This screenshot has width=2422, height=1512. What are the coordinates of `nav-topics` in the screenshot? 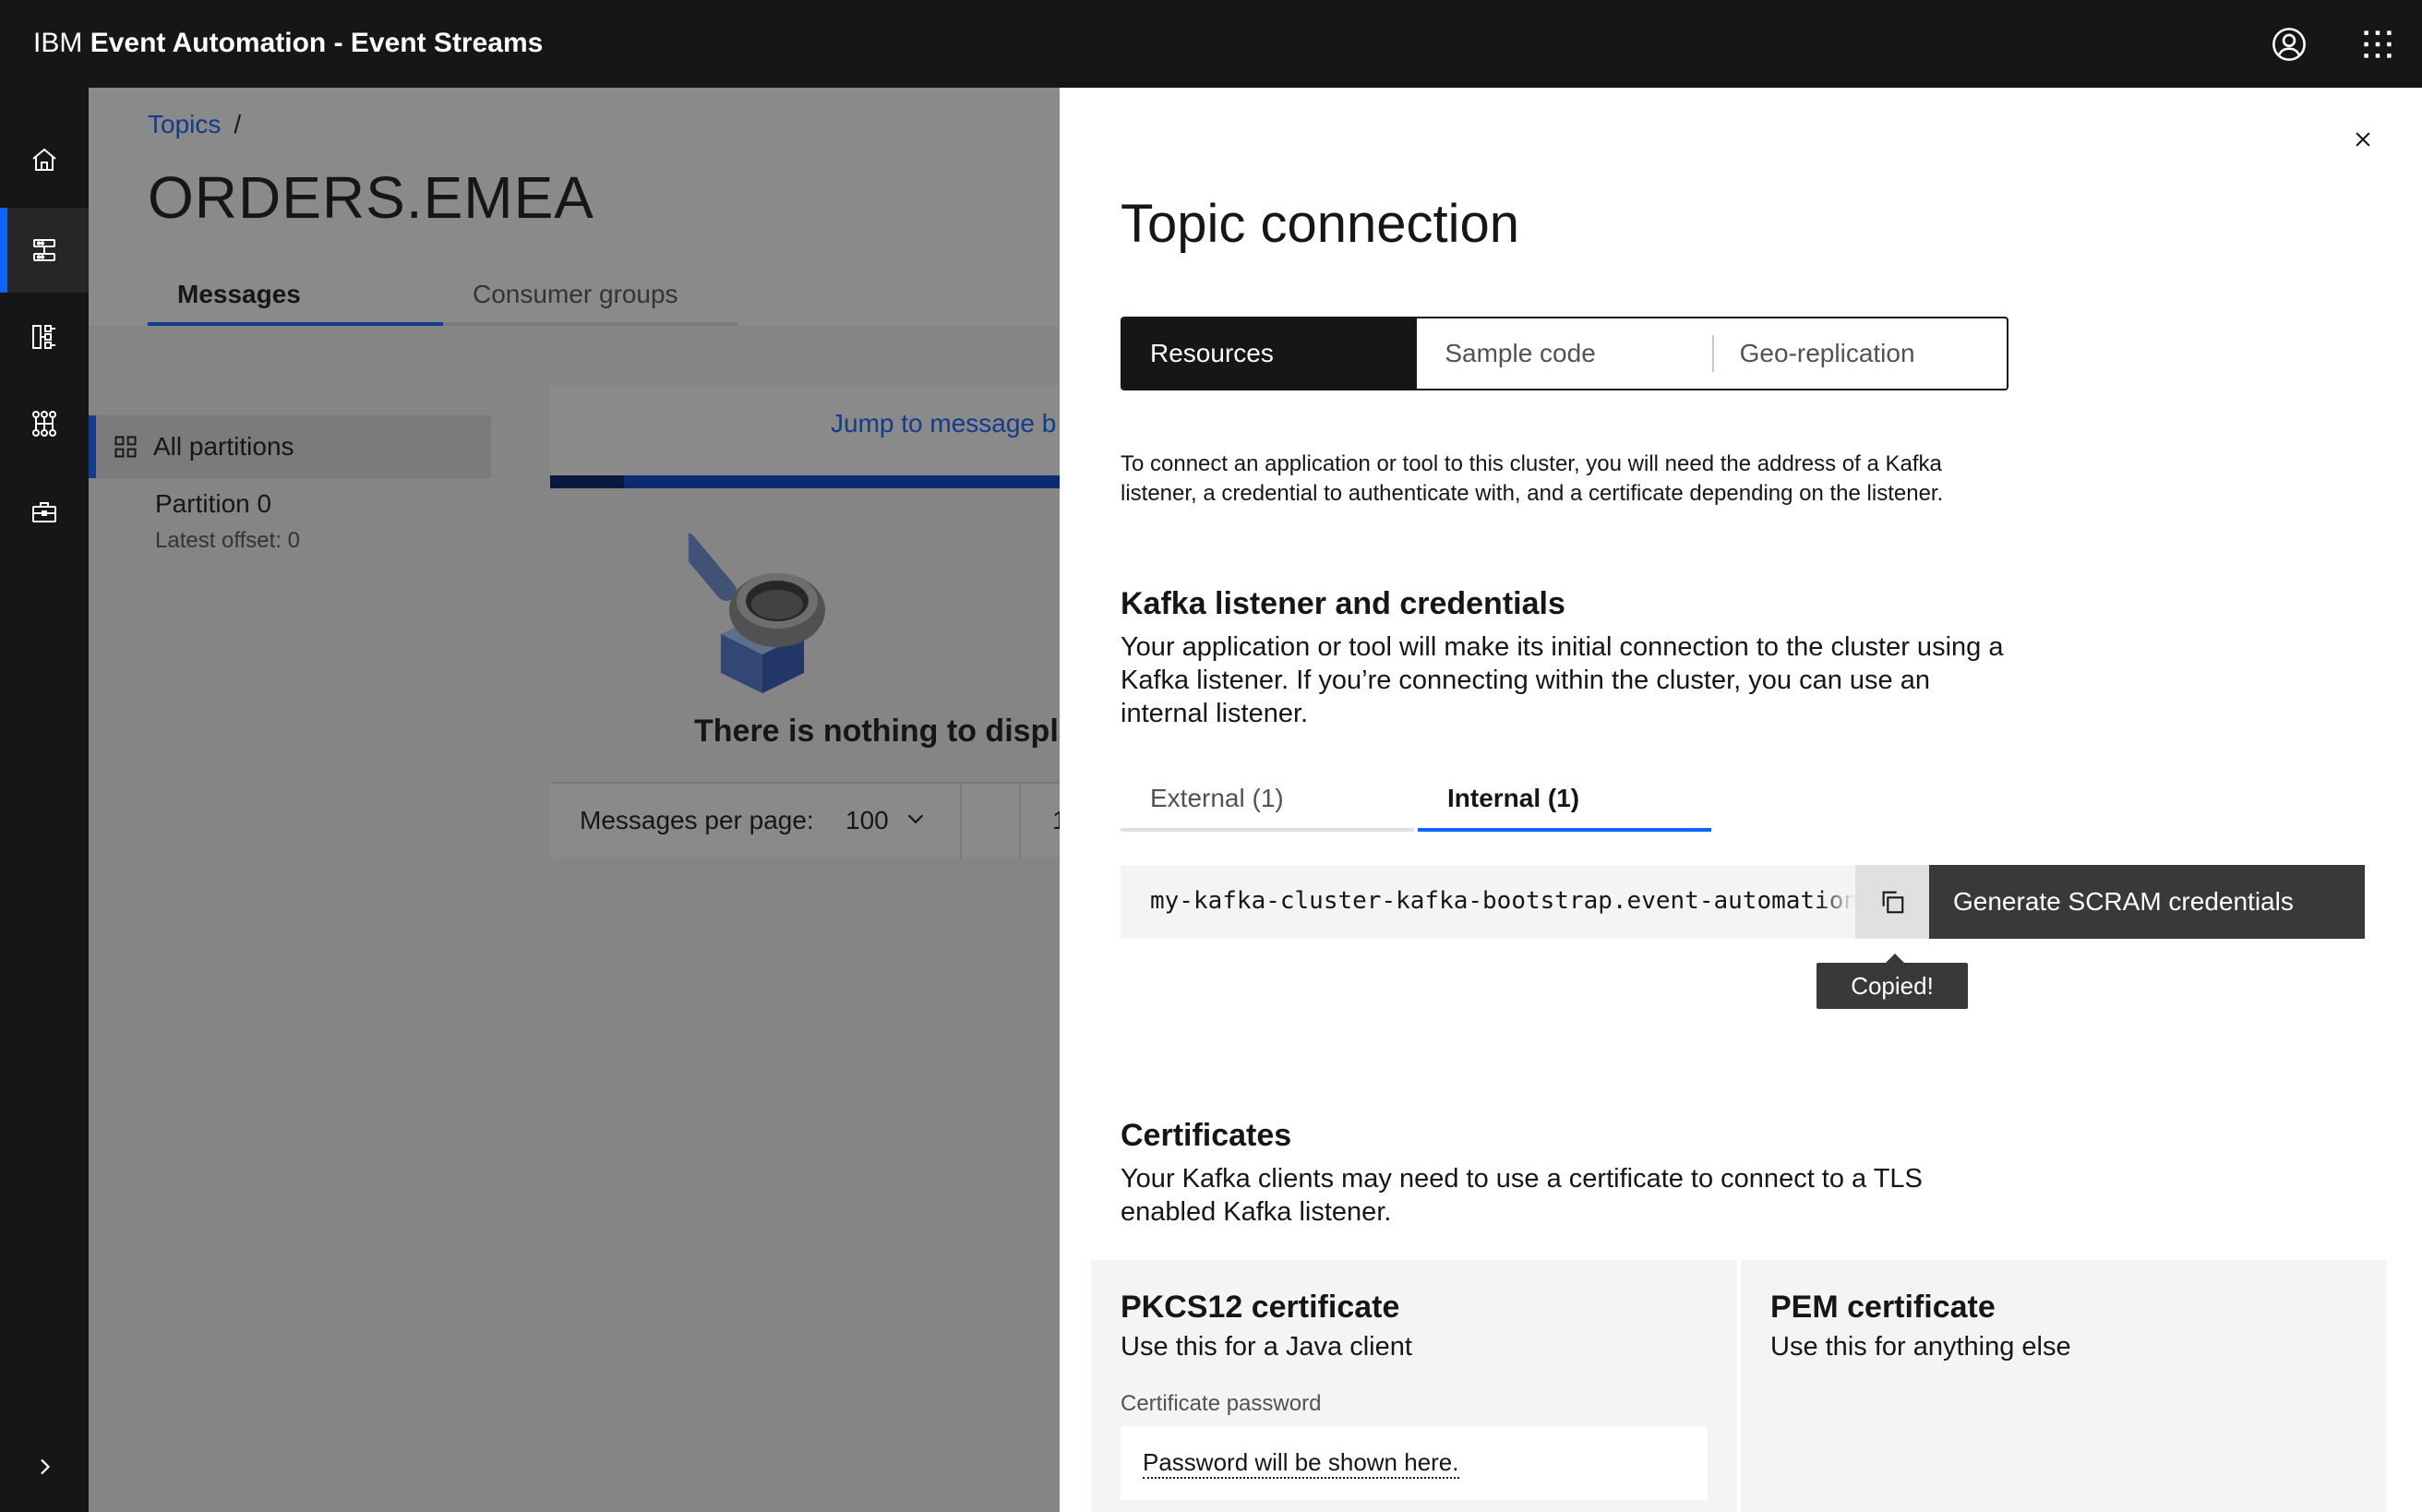 It's located at (44, 250).